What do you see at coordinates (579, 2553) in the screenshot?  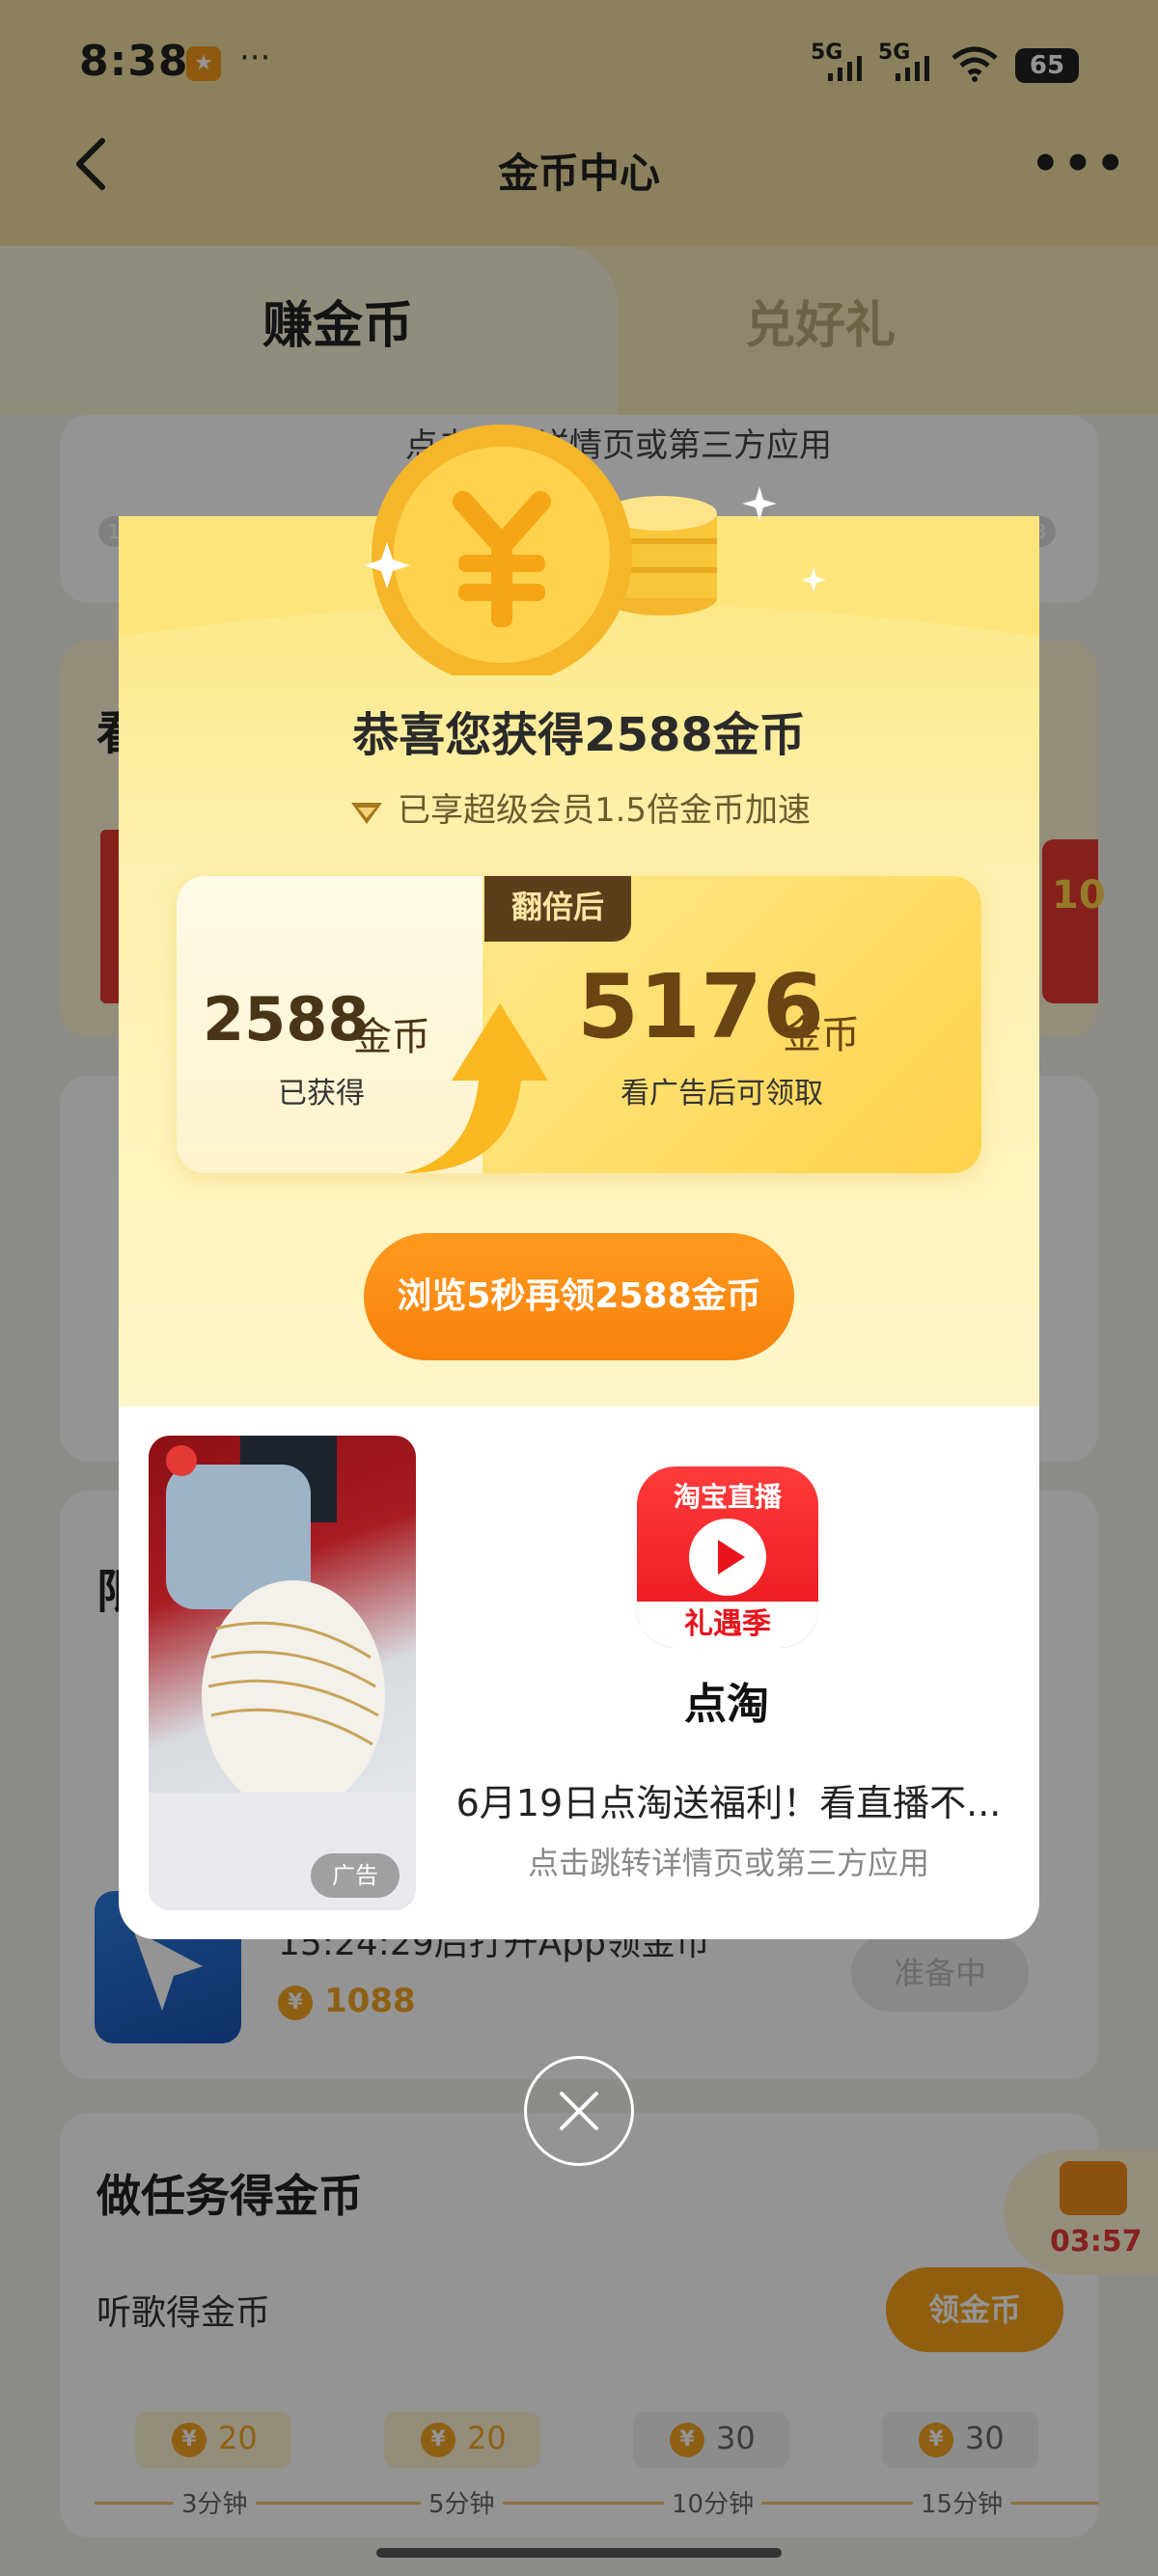 I see `home-indicator` at bounding box center [579, 2553].